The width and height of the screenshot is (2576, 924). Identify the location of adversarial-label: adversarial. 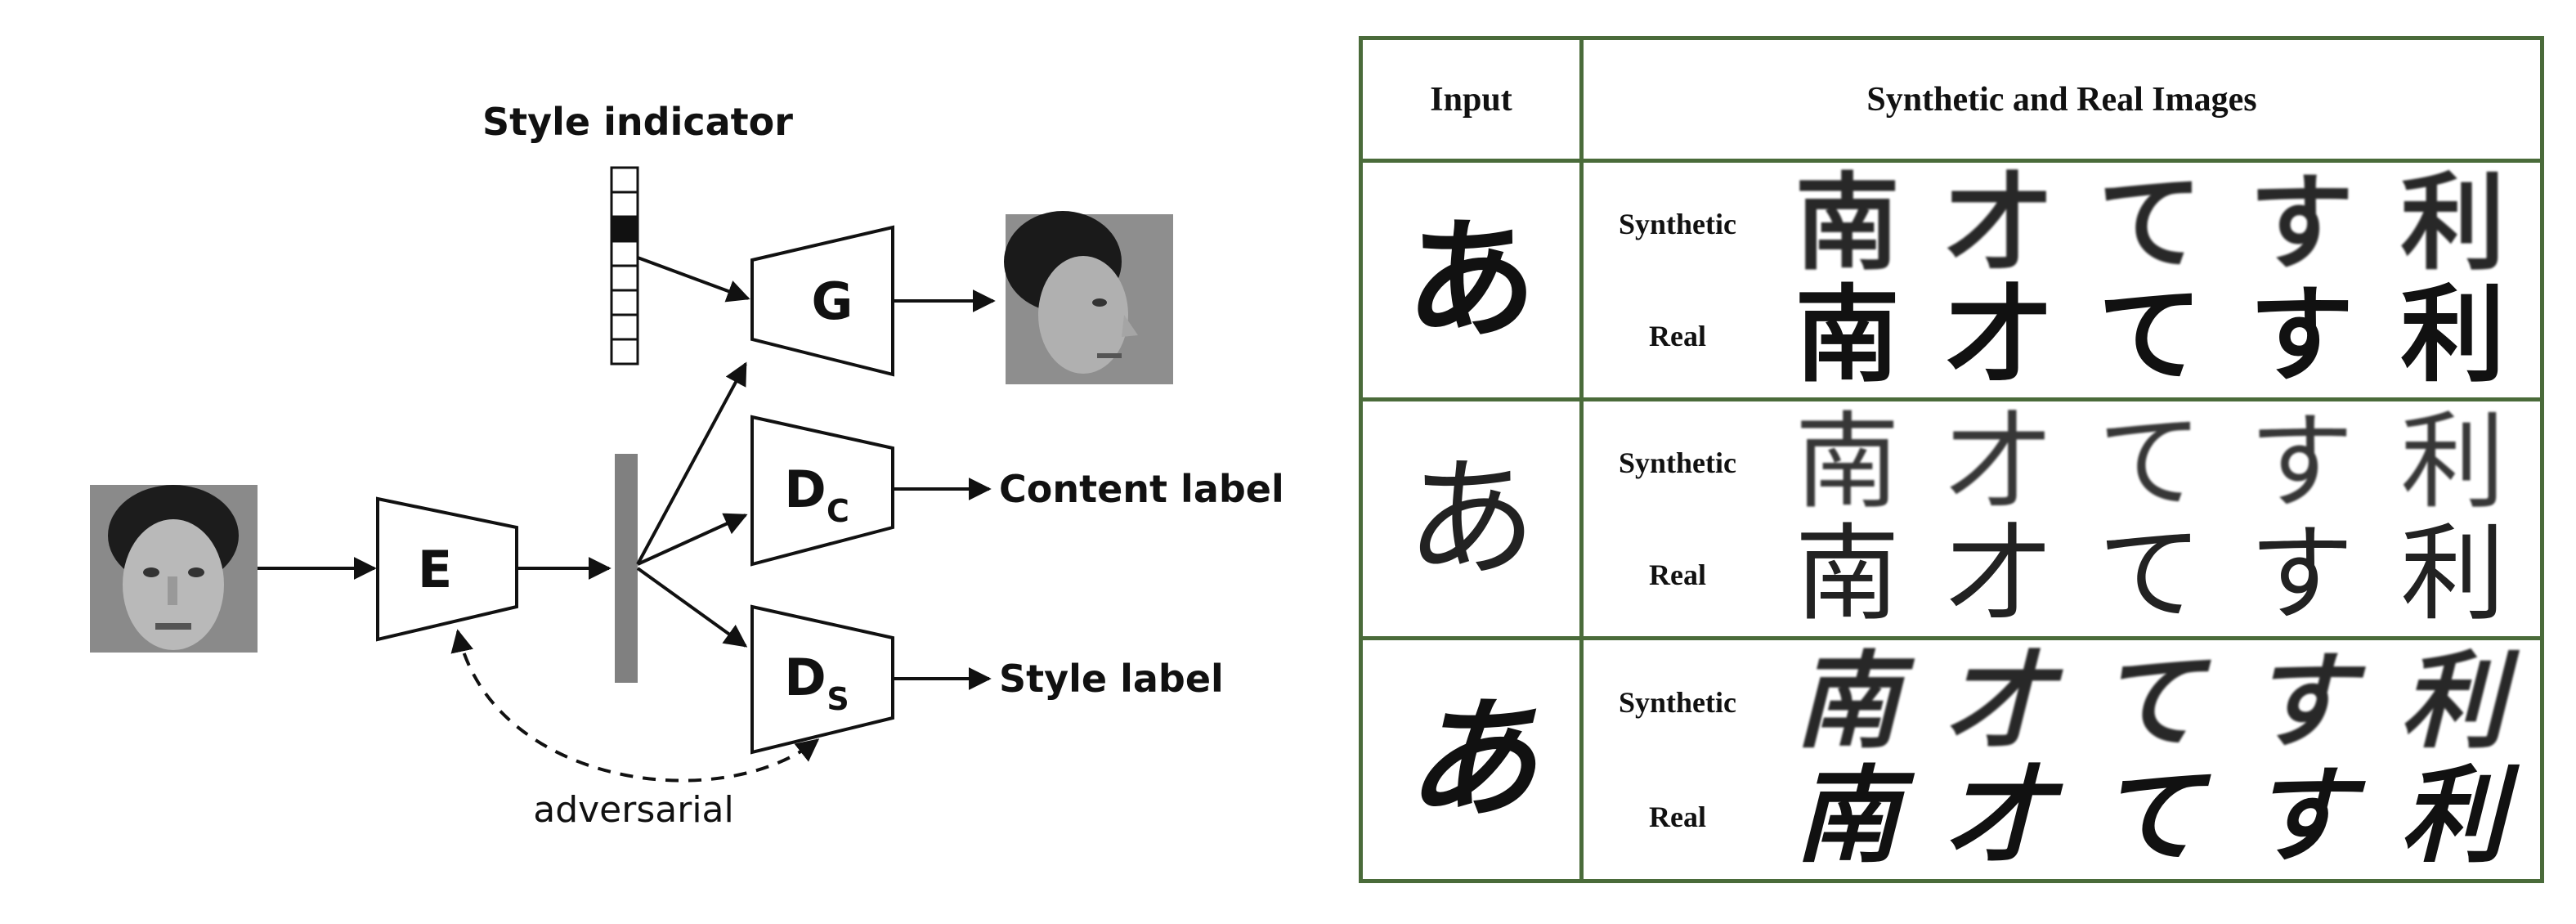
(633, 810).